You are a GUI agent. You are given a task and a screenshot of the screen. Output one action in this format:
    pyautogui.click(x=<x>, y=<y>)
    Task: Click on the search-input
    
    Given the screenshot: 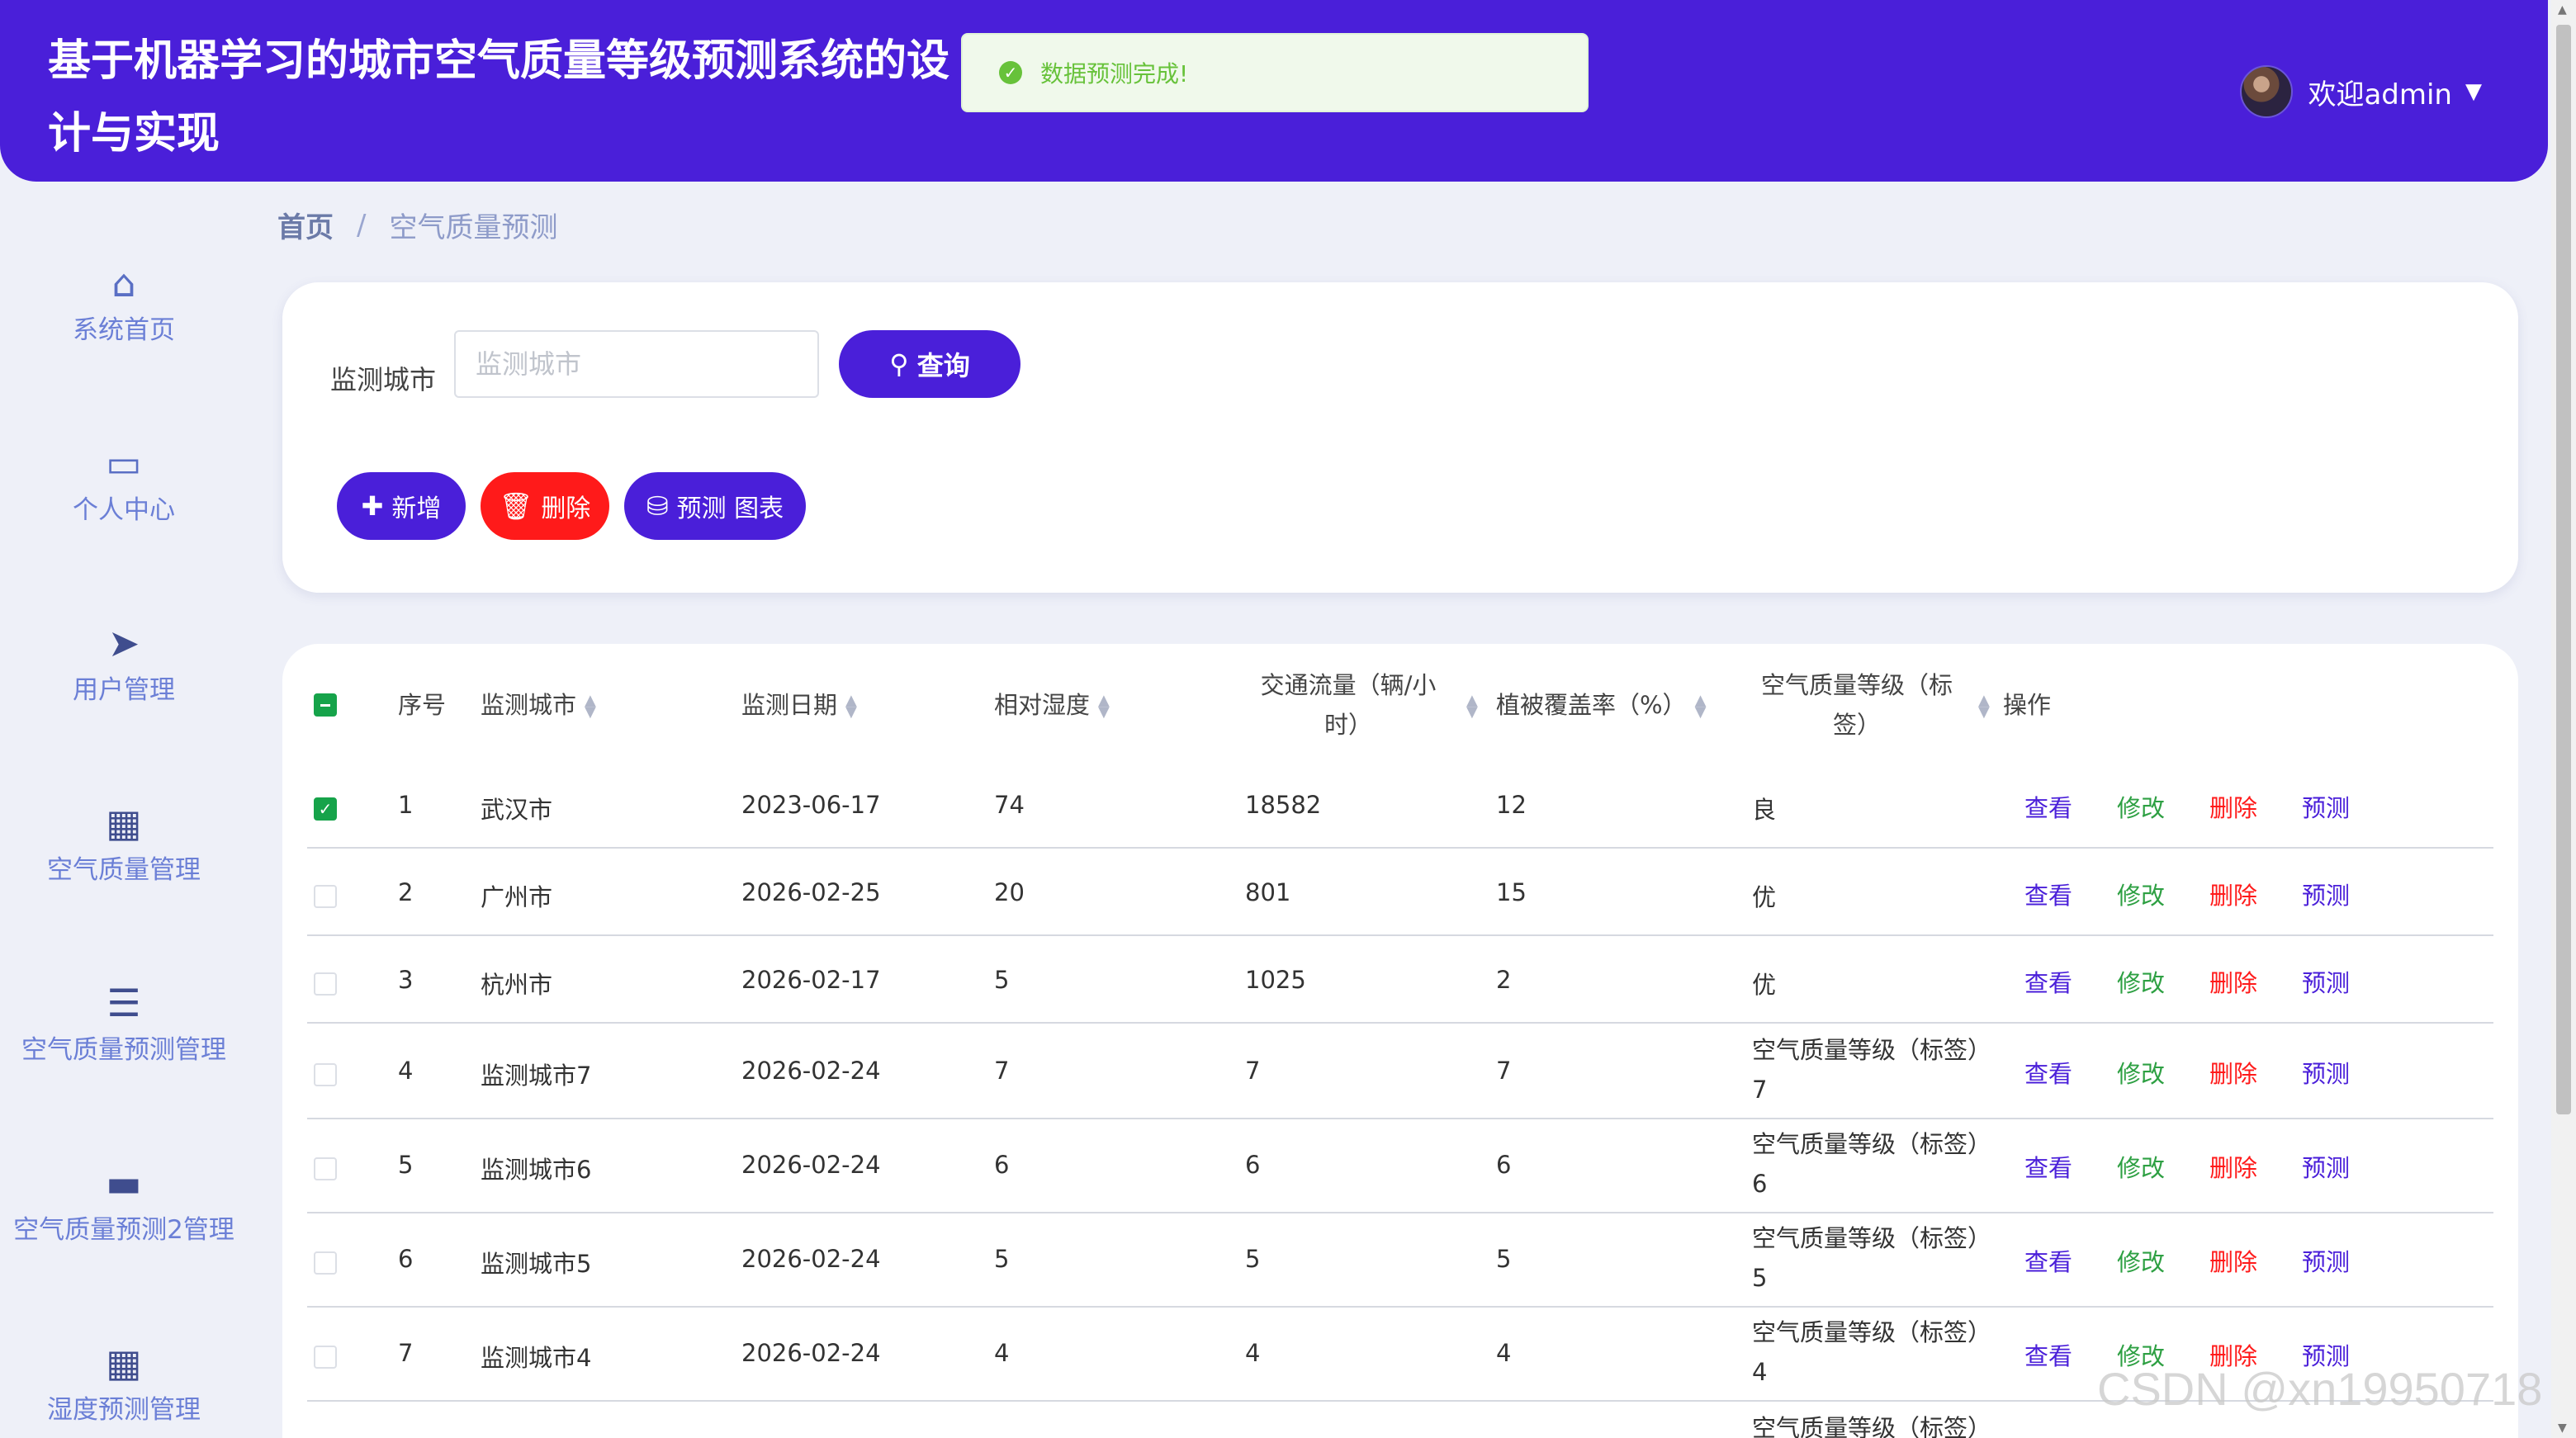 What is the action you would take?
    pyautogui.click(x=636, y=364)
    